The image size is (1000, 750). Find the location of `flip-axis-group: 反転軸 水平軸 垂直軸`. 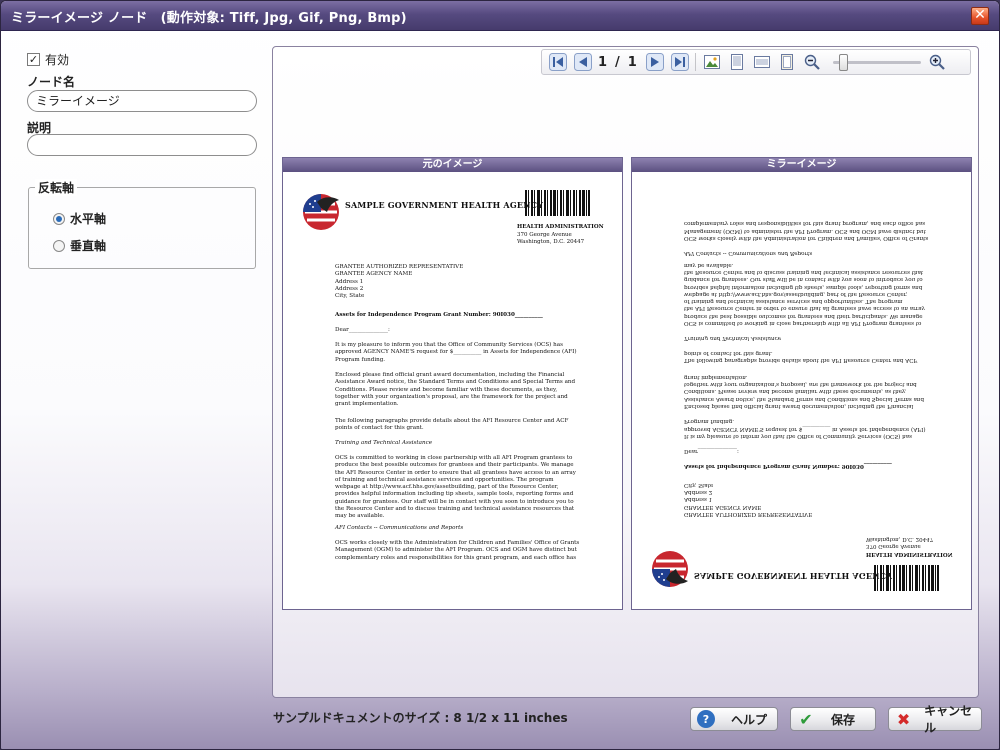

flip-axis-group: 反転軸 水平軸 垂直軸 is located at coordinates (142, 224).